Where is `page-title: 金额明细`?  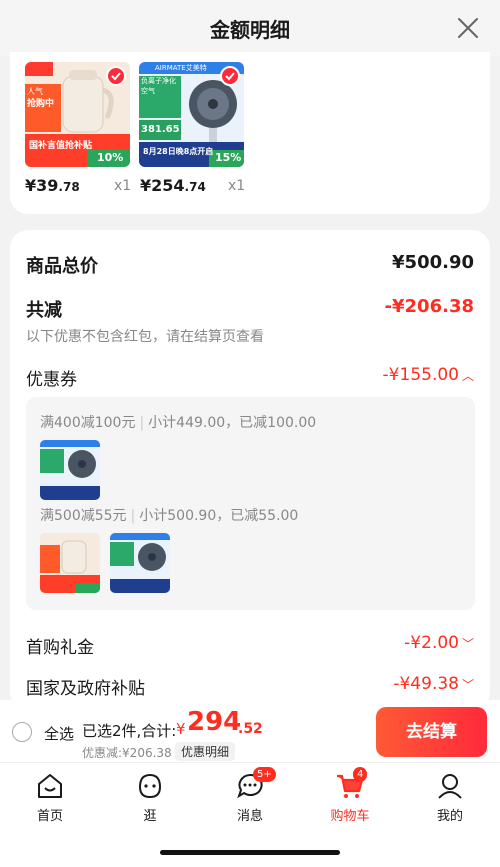
page-title: 金额明细 is located at coordinates (250, 30).